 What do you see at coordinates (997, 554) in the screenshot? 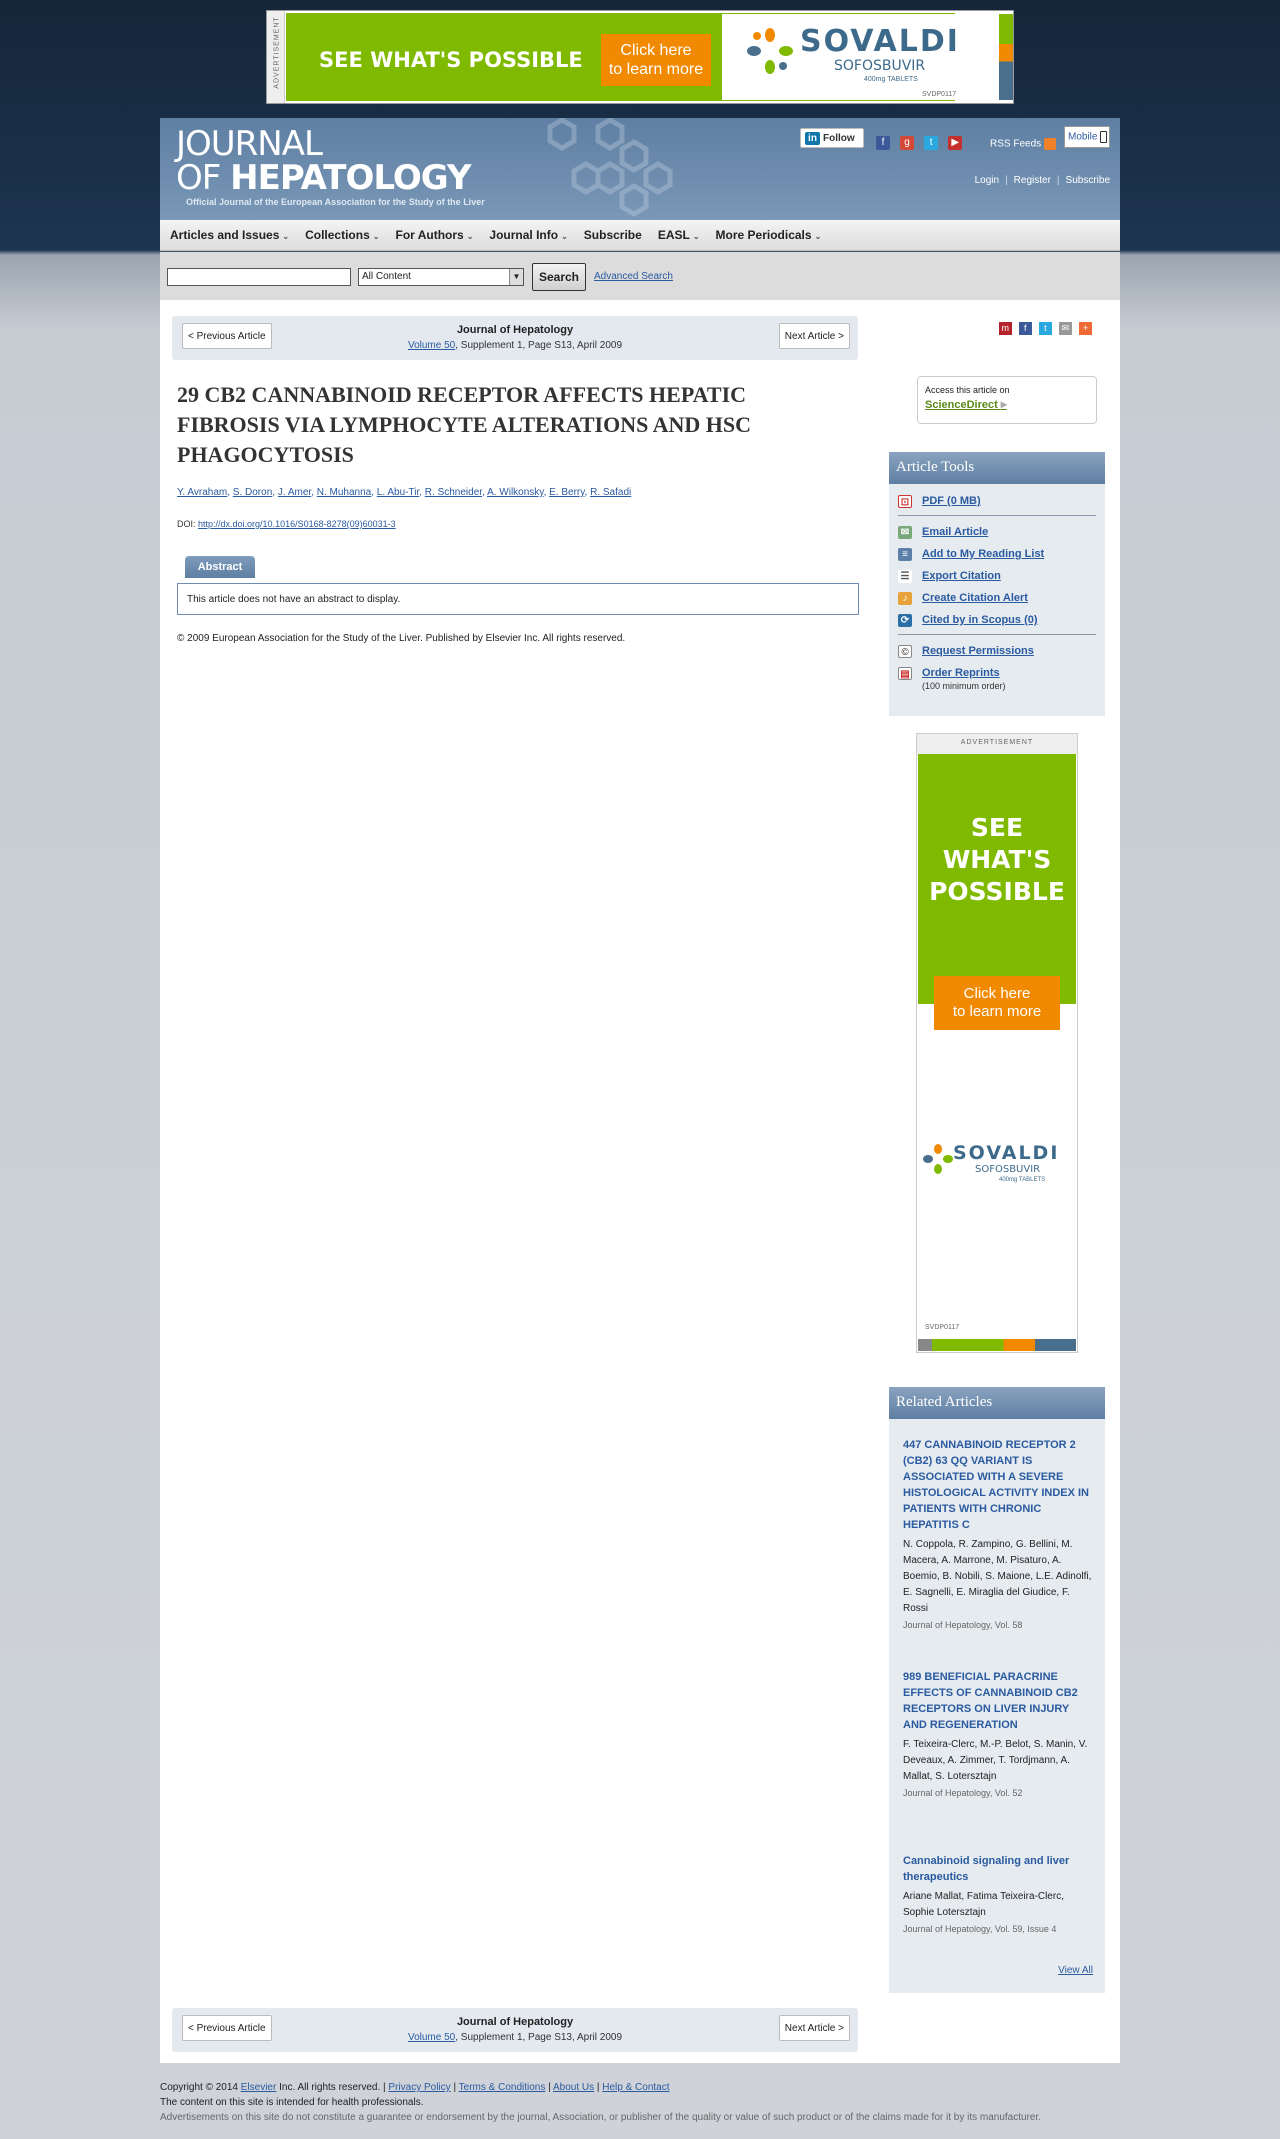
I see `reading-list-link: ≡ Add to My Reading List` at bounding box center [997, 554].